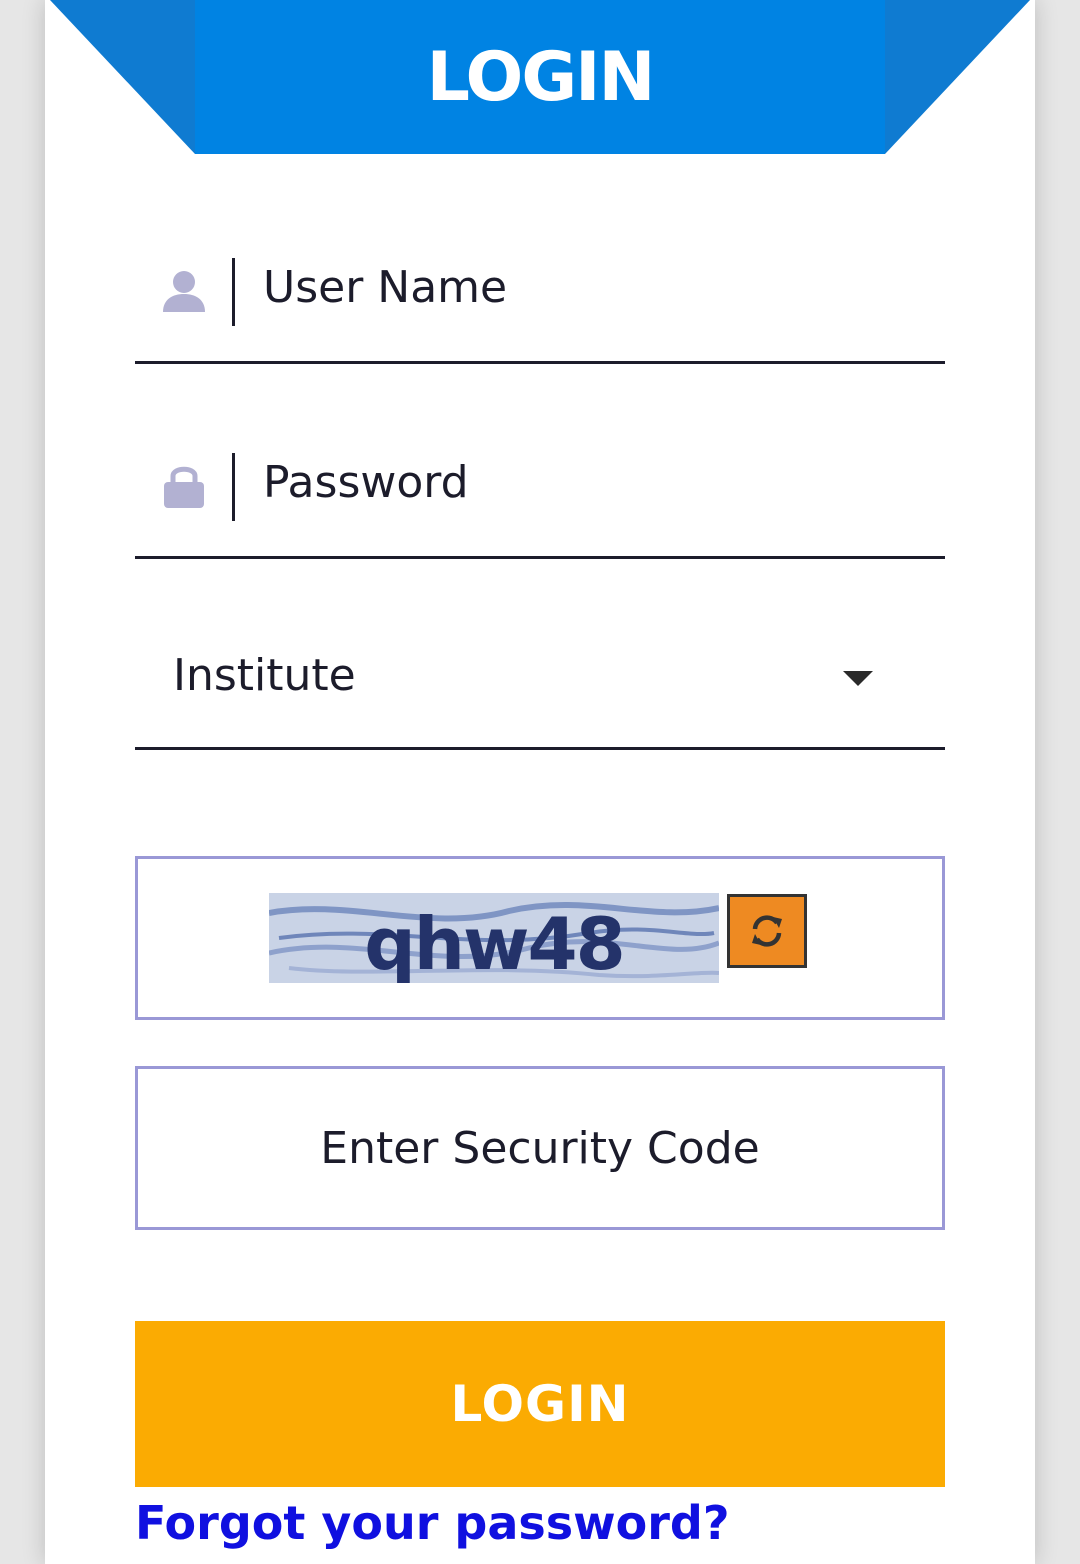 The height and width of the screenshot is (1564, 1080). What do you see at coordinates (385, 287) in the screenshot?
I see `username-input: User Name` at bounding box center [385, 287].